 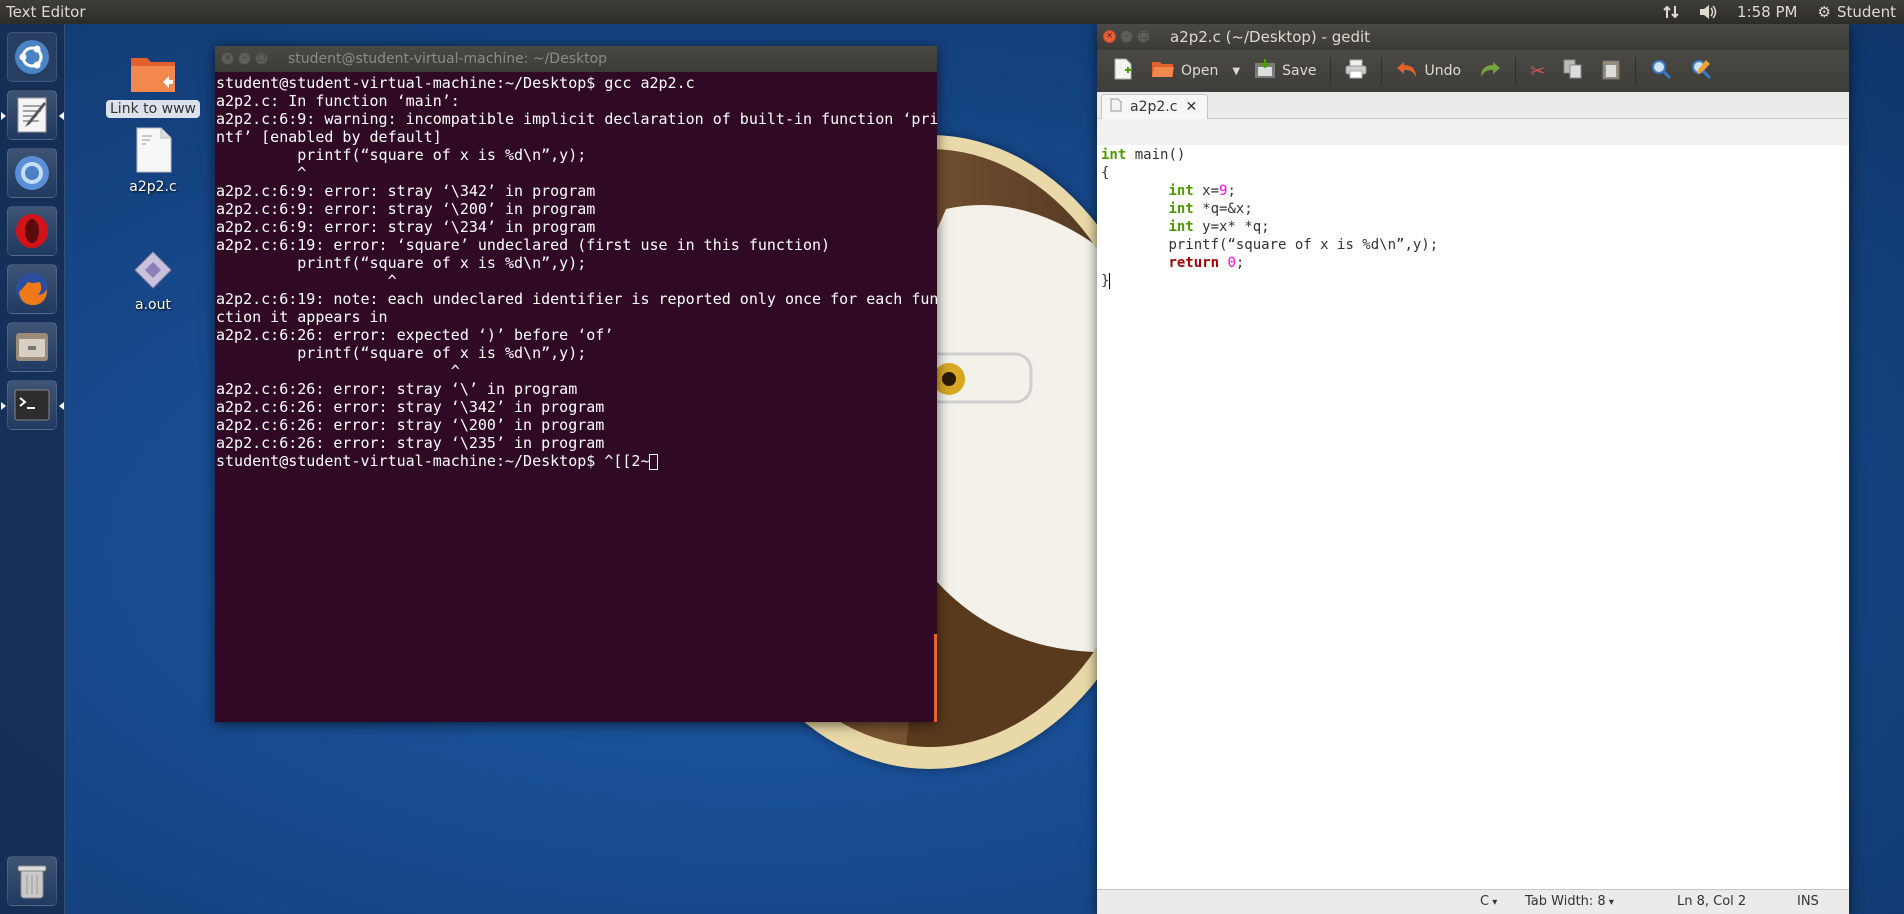 I want to click on code-token: x=, so click(x=1206, y=191).